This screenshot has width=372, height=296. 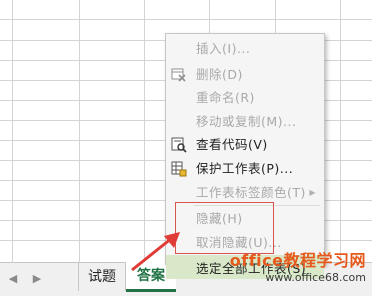 What do you see at coordinates (251, 192) in the screenshot?
I see `menu-tab-color-label: 工作表标签颜色(T)` at bounding box center [251, 192].